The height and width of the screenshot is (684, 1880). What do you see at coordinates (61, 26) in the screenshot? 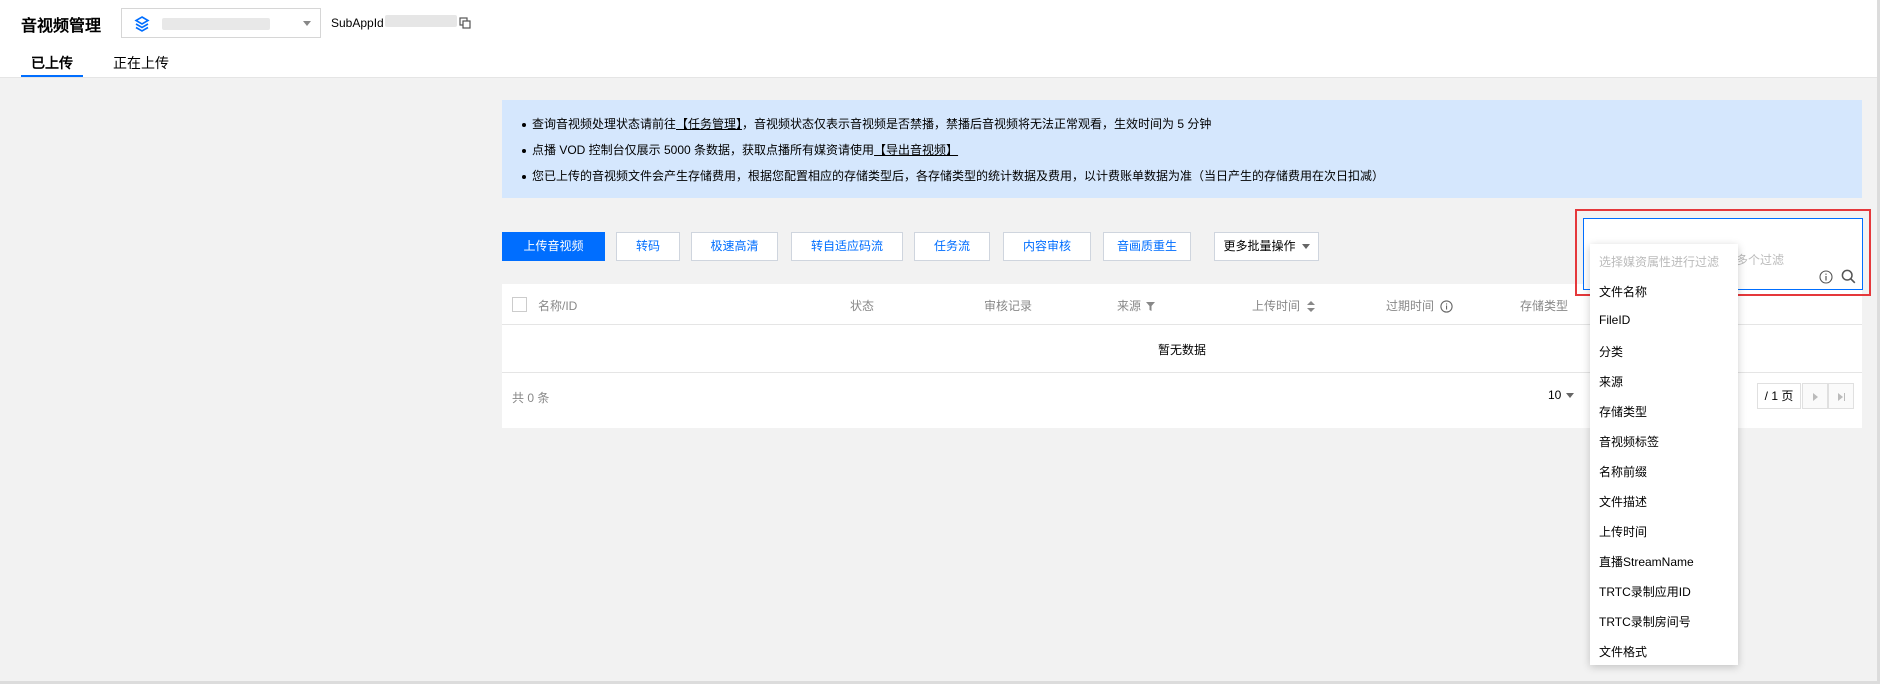
I see `page-title: 音视频管理` at bounding box center [61, 26].